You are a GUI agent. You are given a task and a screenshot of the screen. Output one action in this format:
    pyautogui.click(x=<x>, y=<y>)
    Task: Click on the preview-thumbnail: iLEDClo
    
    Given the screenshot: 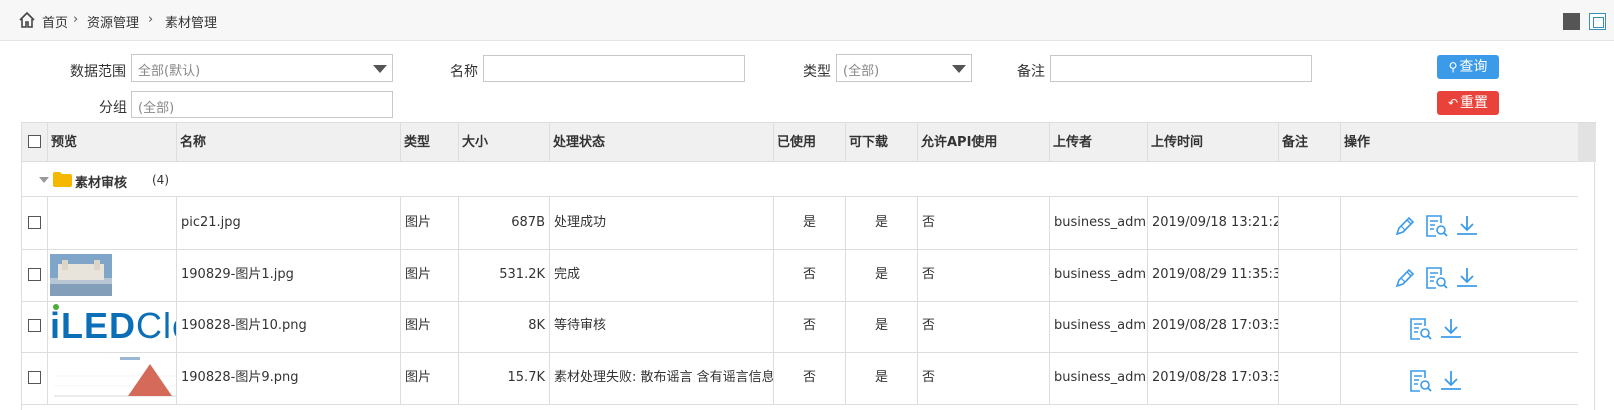 What is the action you would take?
    pyautogui.click(x=112, y=326)
    